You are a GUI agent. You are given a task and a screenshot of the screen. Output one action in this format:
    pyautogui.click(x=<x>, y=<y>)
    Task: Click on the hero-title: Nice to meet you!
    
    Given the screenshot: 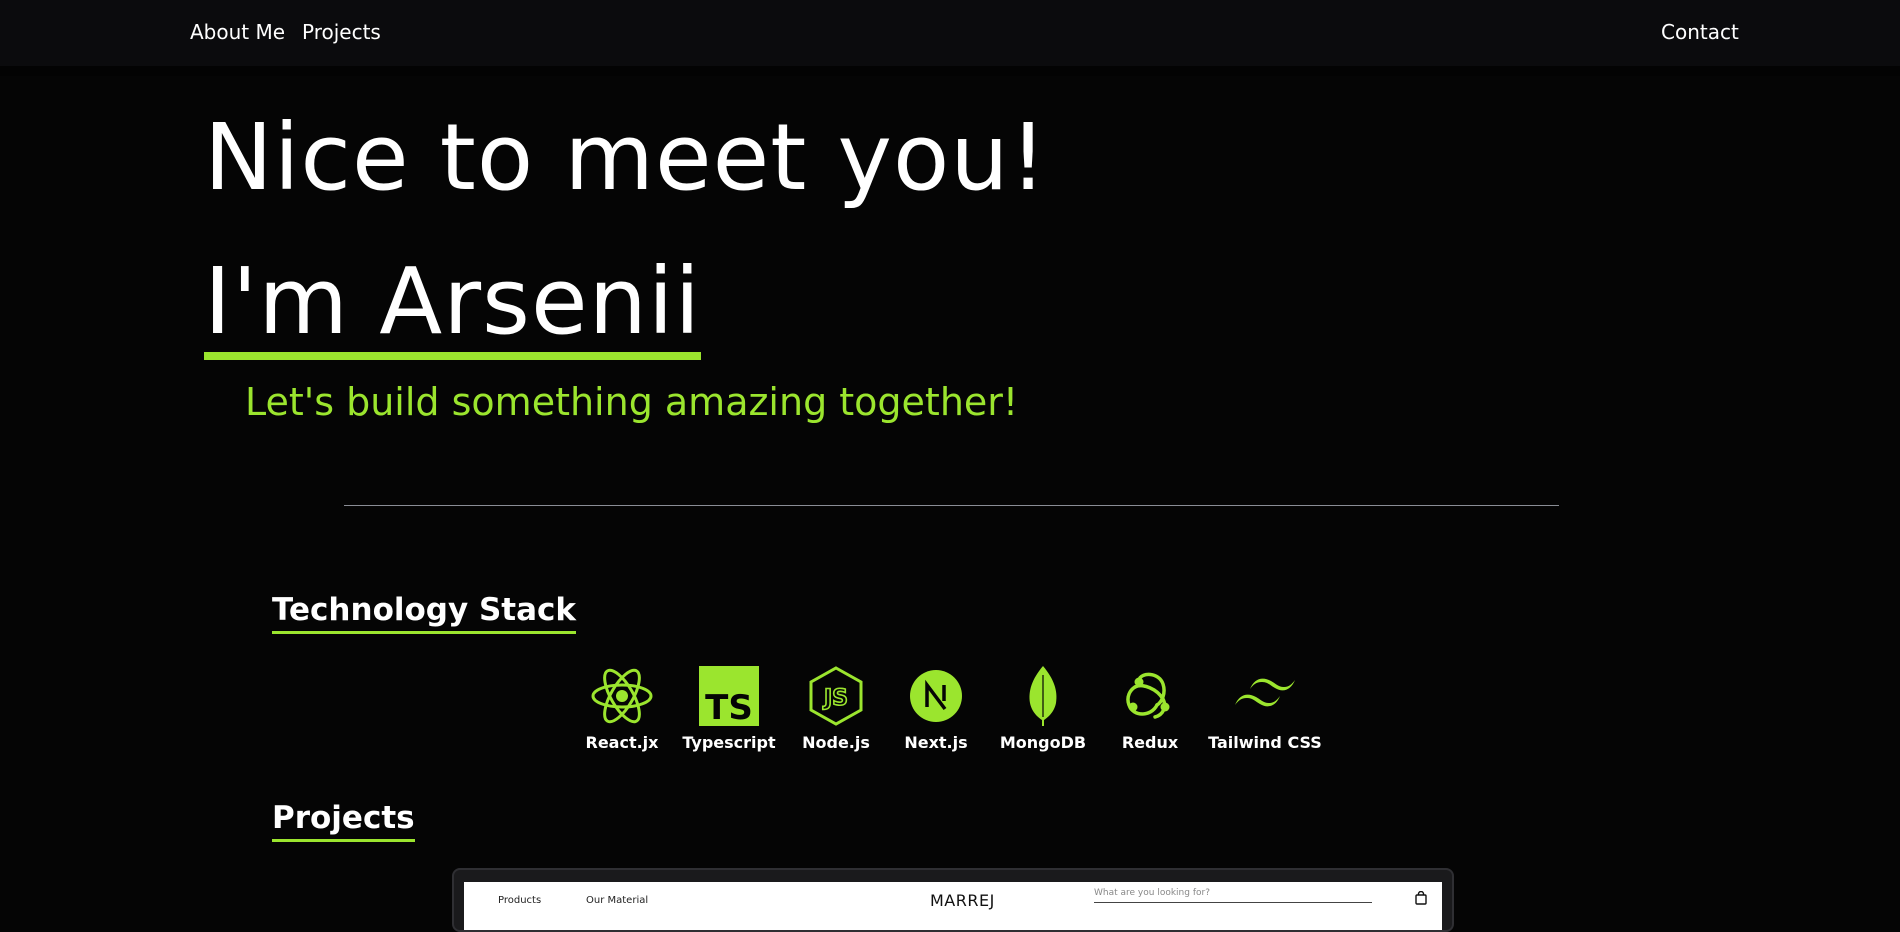 What is the action you would take?
    pyautogui.click(x=626, y=157)
    